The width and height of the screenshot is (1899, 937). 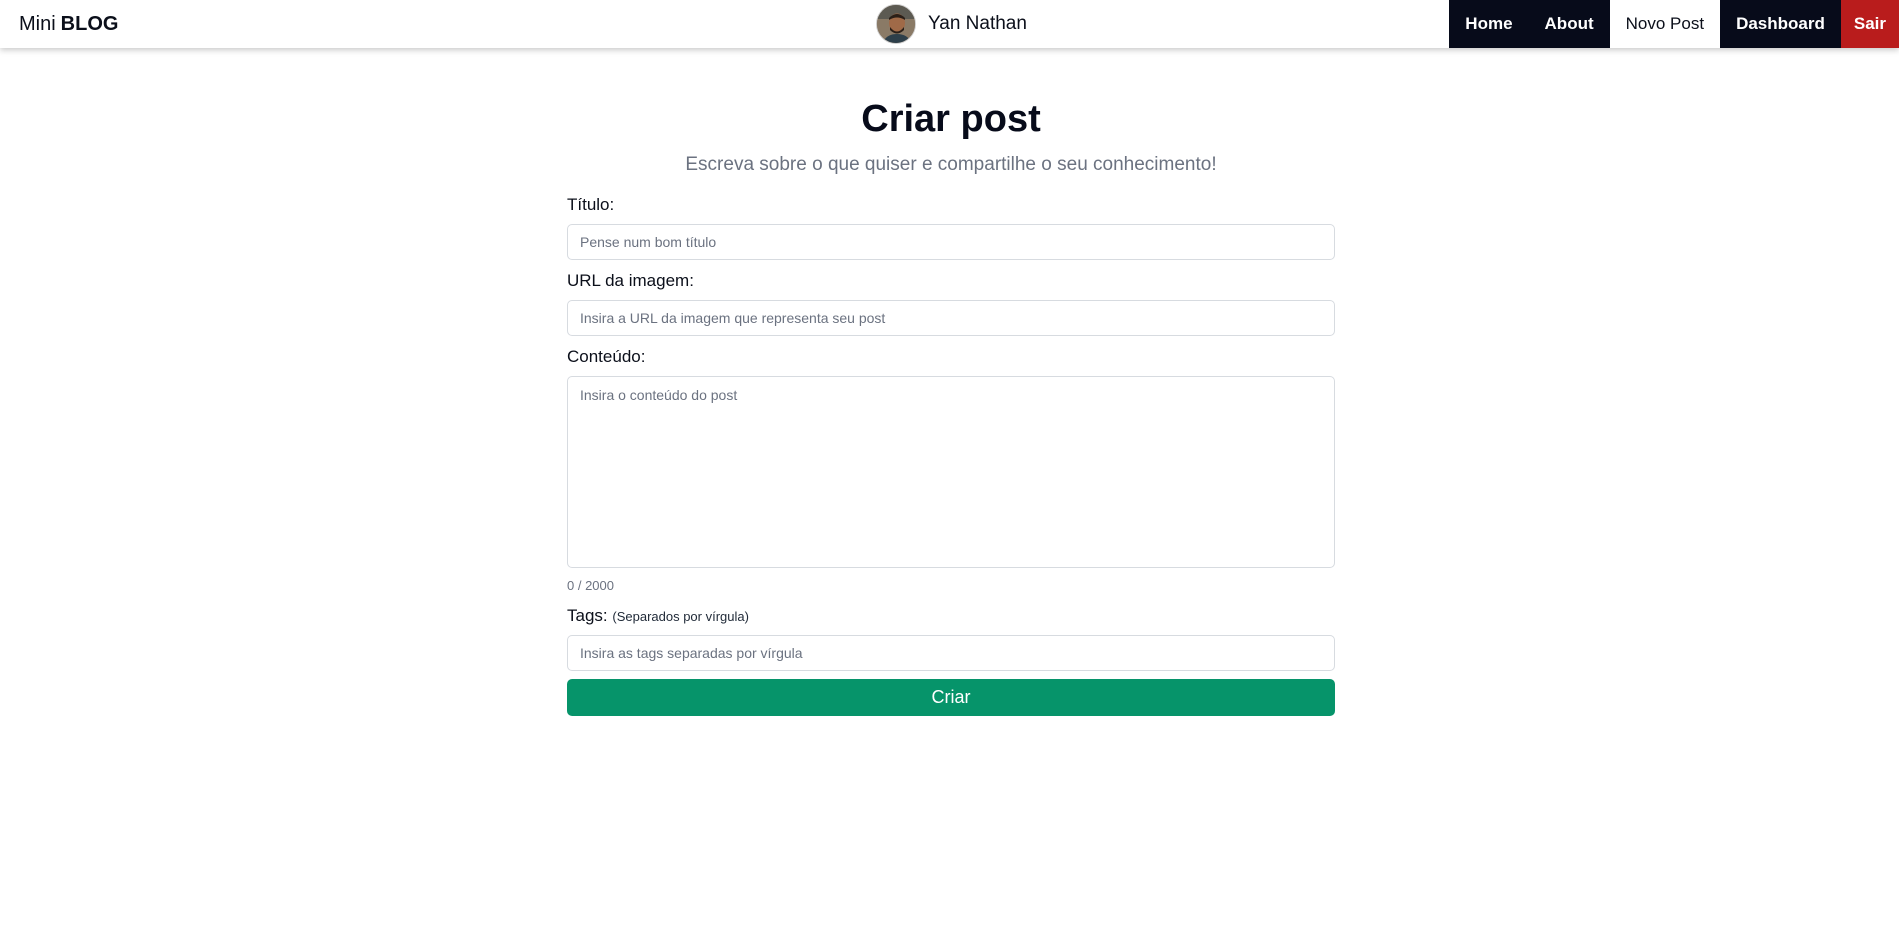 What do you see at coordinates (590, 585) in the screenshot?
I see `character-counter: 0 / 2000` at bounding box center [590, 585].